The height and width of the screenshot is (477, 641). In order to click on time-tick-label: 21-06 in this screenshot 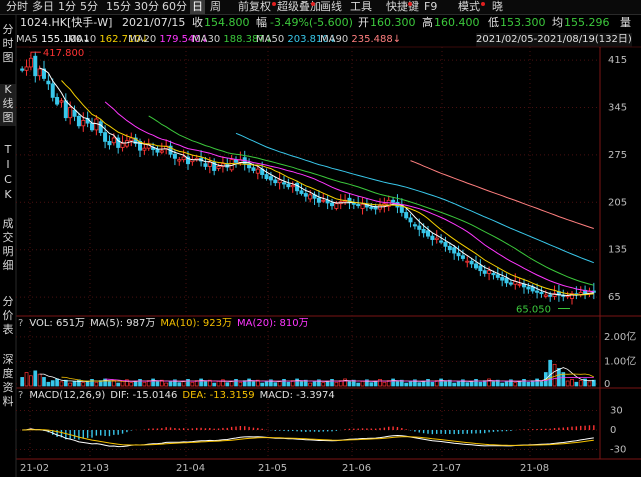, I will do `click(356, 468)`.